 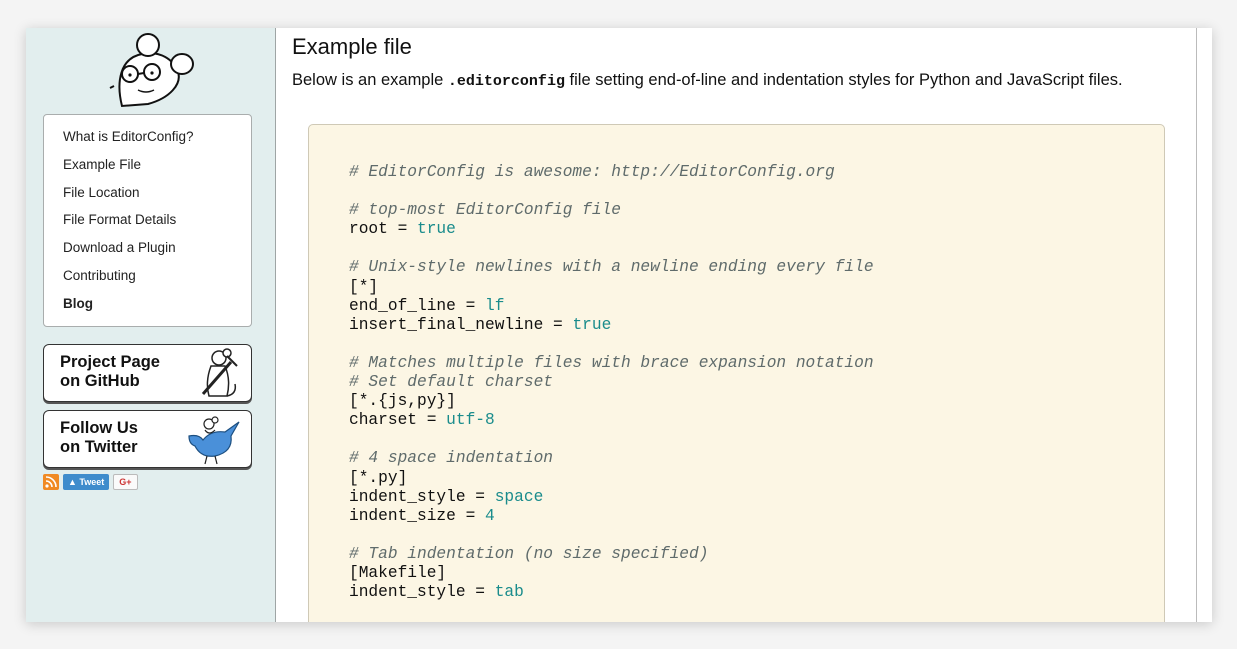 What do you see at coordinates (756, 497) in the screenshot?
I see `code-property-line: indent_style = space` at bounding box center [756, 497].